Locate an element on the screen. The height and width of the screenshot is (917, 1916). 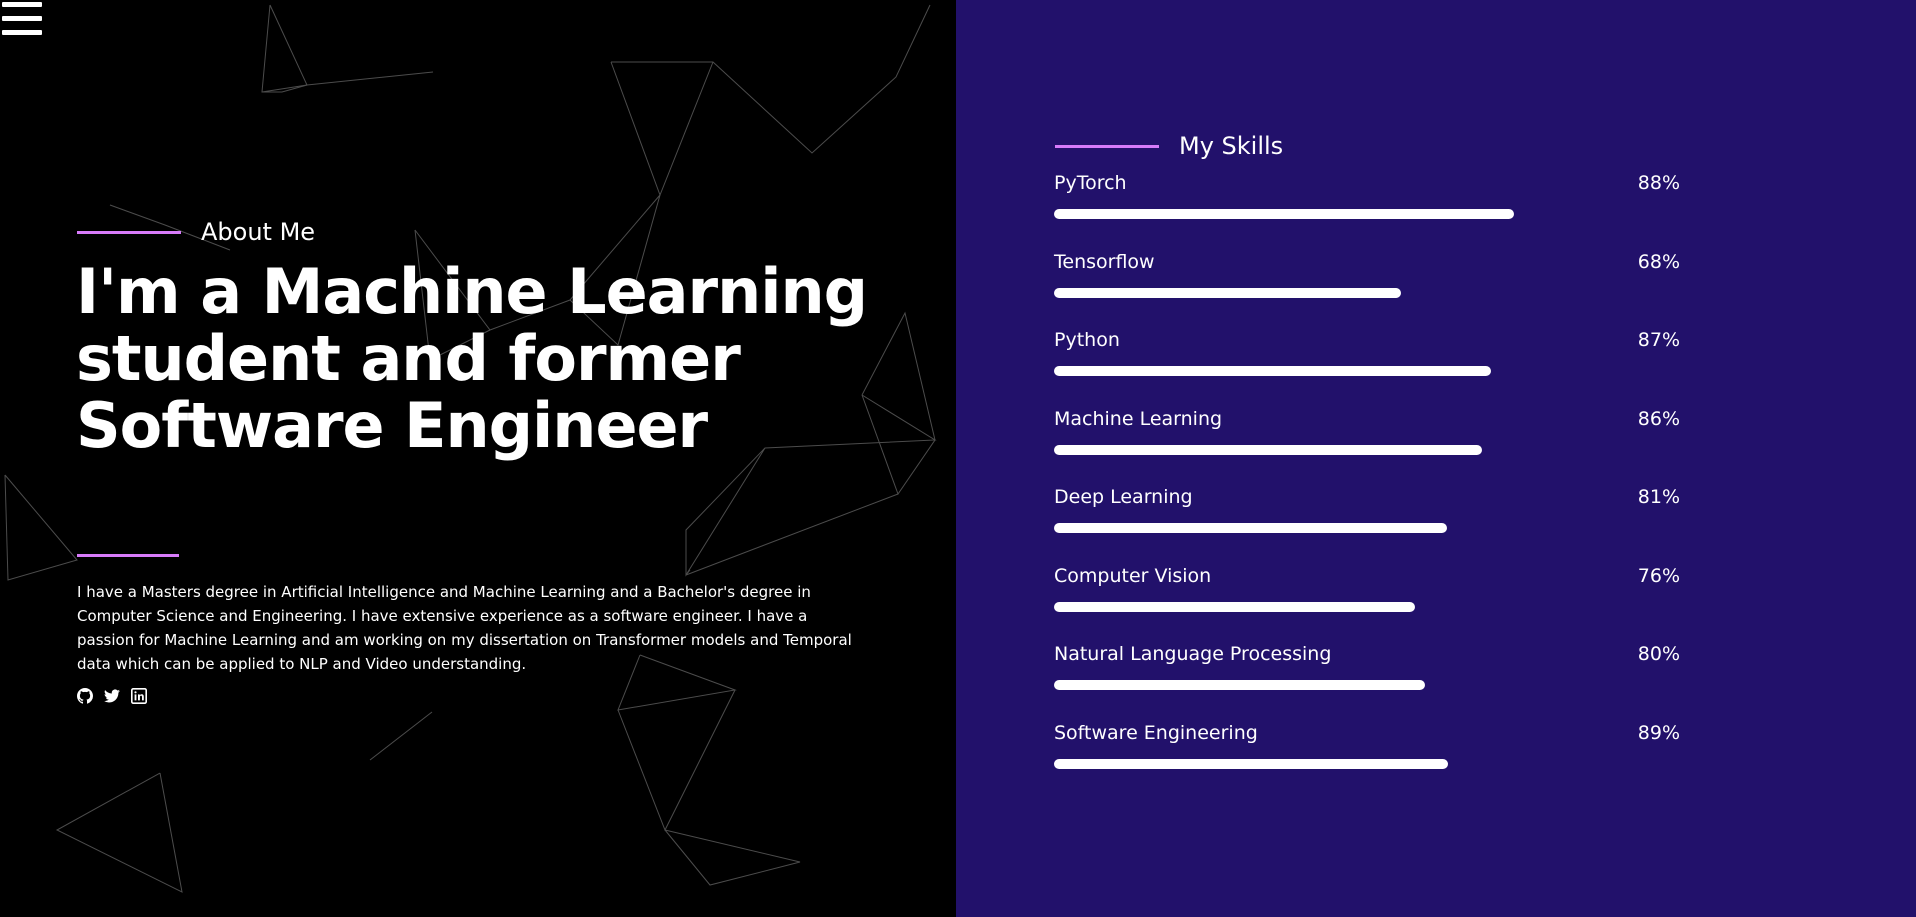
about-heading: About Me is located at coordinates (196, 232).